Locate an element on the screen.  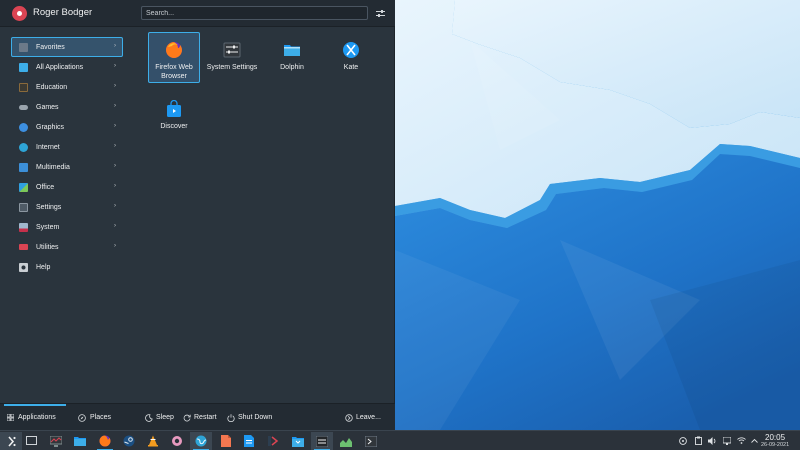
search-input is located at coordinates (254, 13).